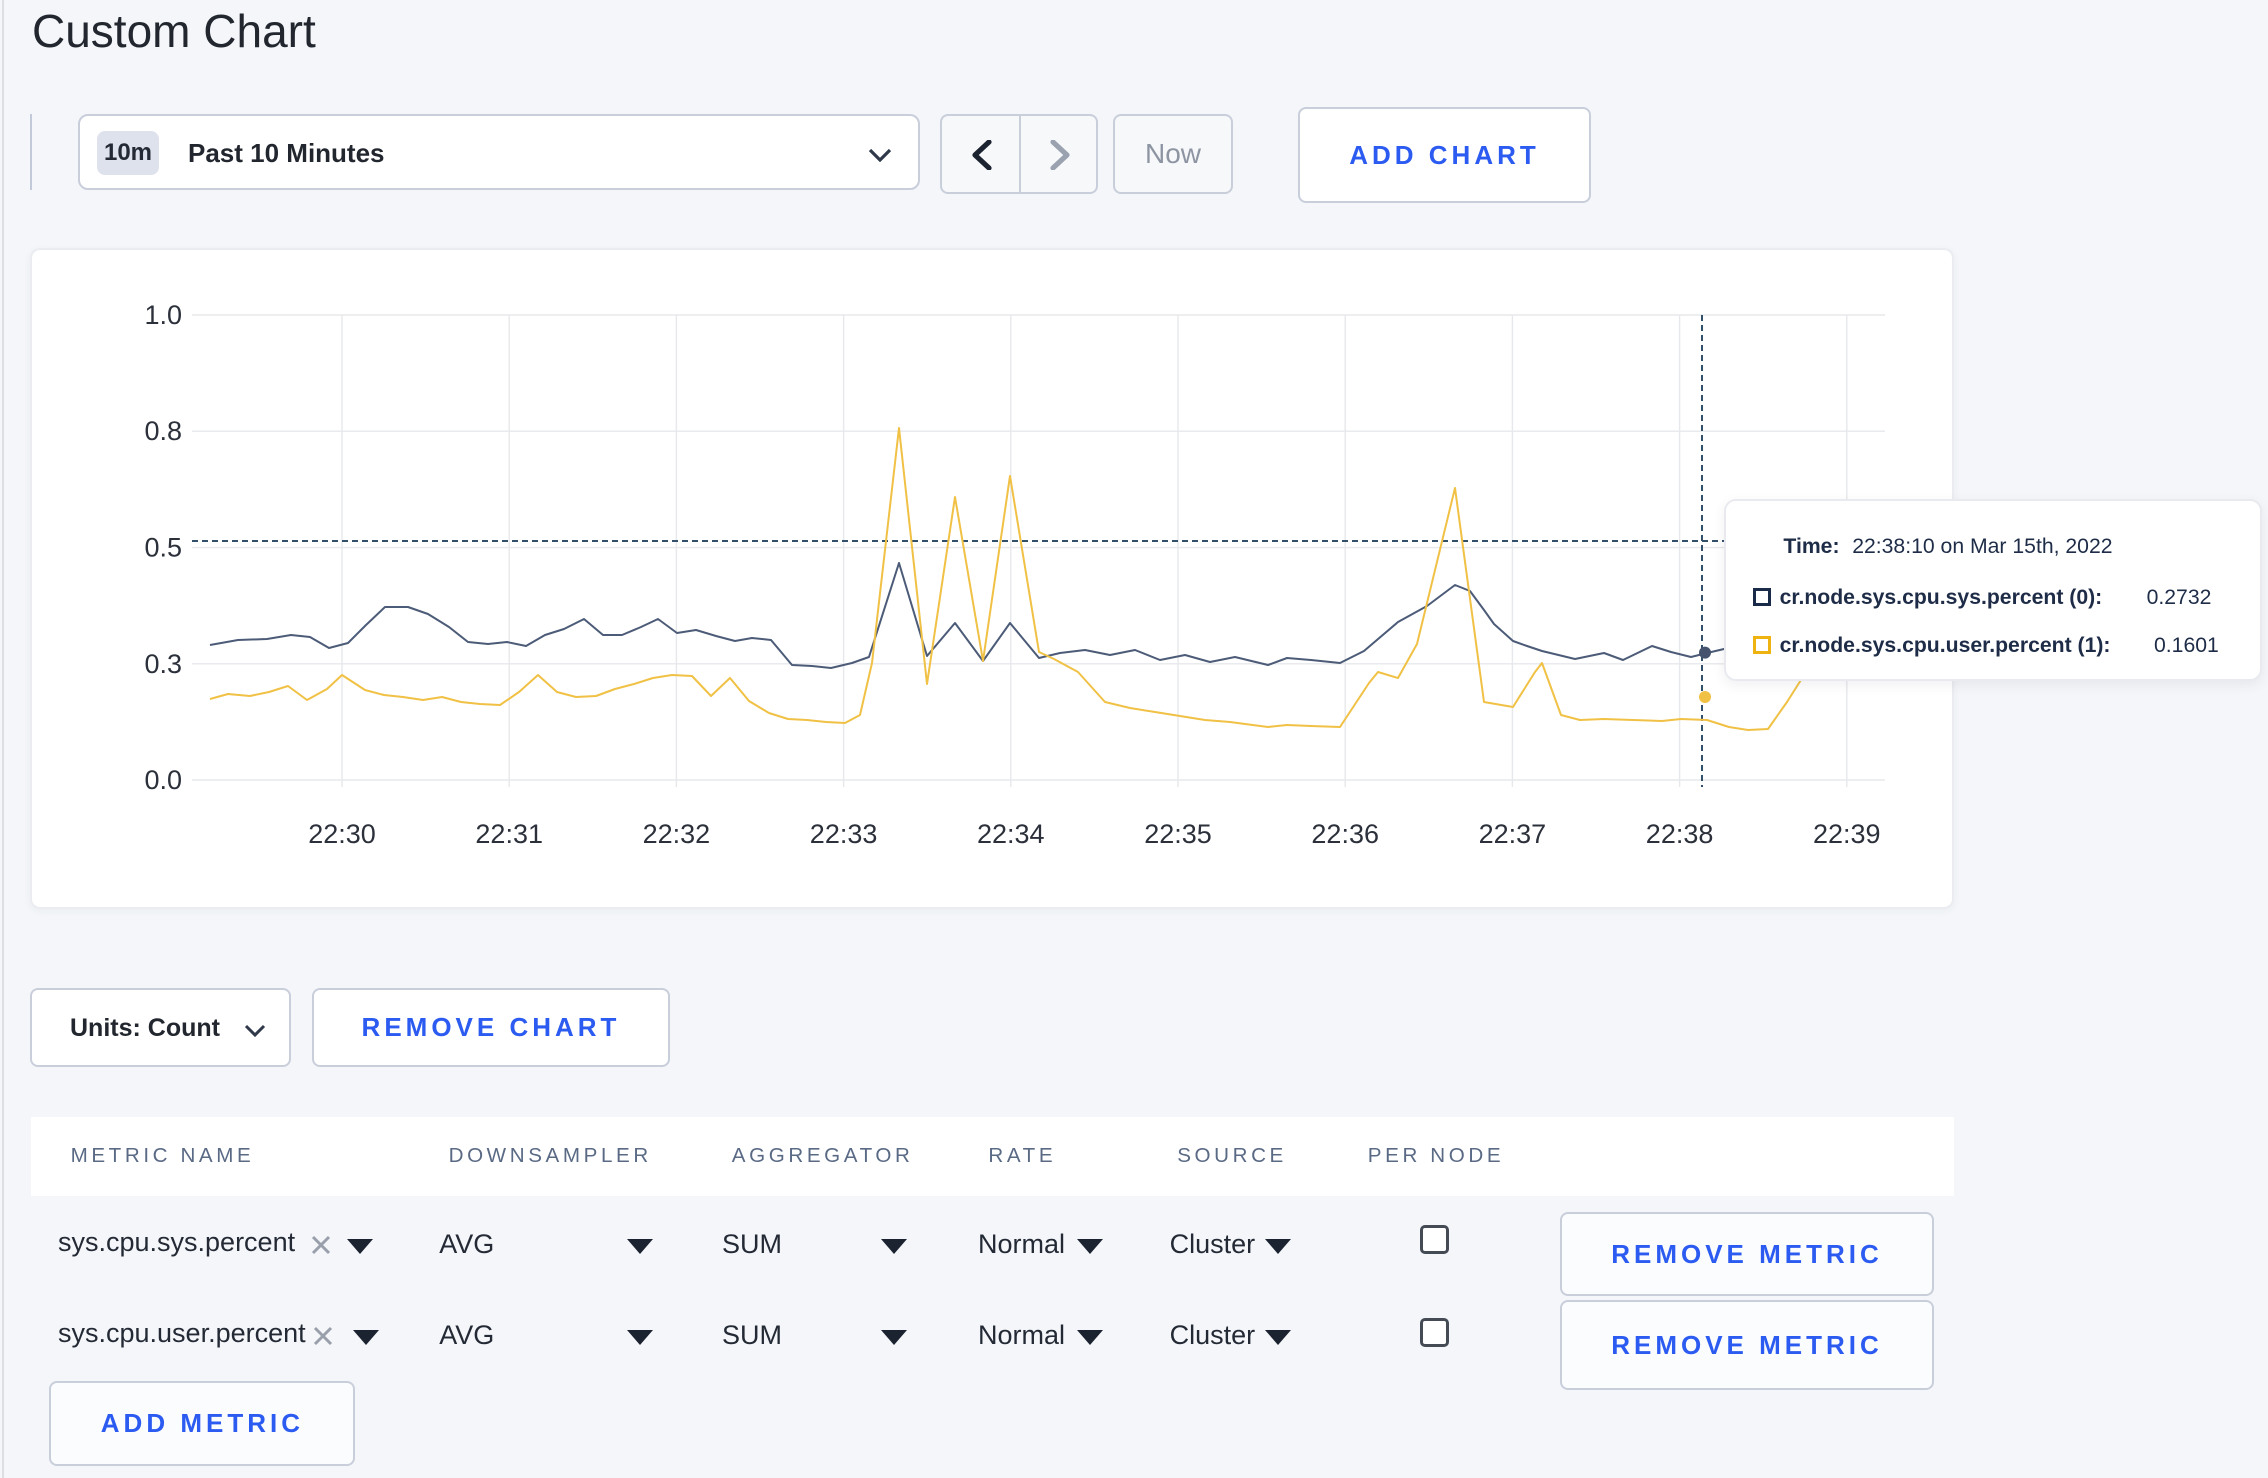 The width and height of the screenshot is (2268, 1478). Describe the element at coordinates (509, 834) in the screenshot. I see `svg-text: 22:31` at that location.